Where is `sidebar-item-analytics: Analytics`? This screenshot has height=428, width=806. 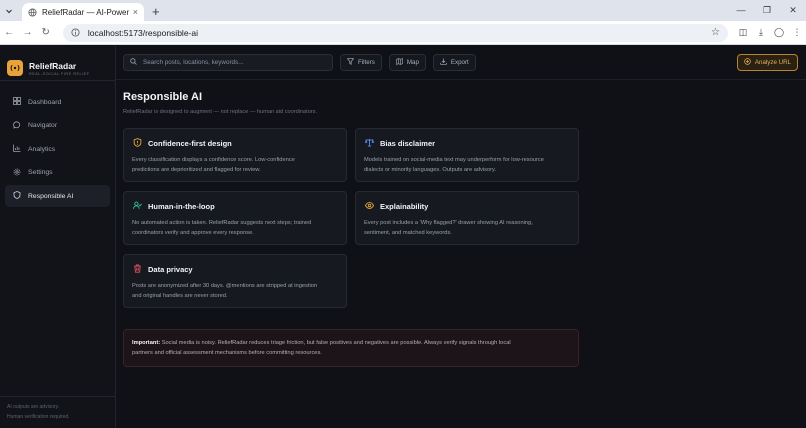 sidebar-item-analytics: Analytics is located at coordinates (57, 149).